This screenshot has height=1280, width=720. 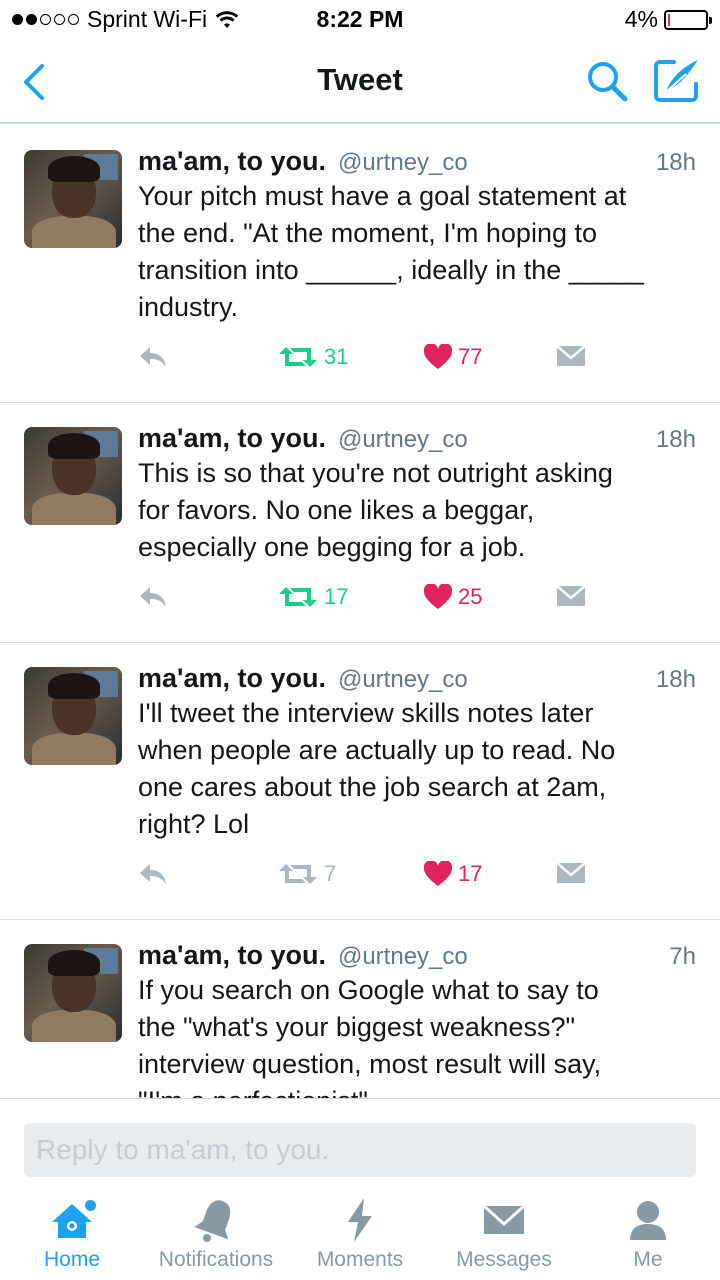 What do you see at coordinates (453, 597) in the screenshot?
I see `like-button: 25` at bounding box center [453, 597].